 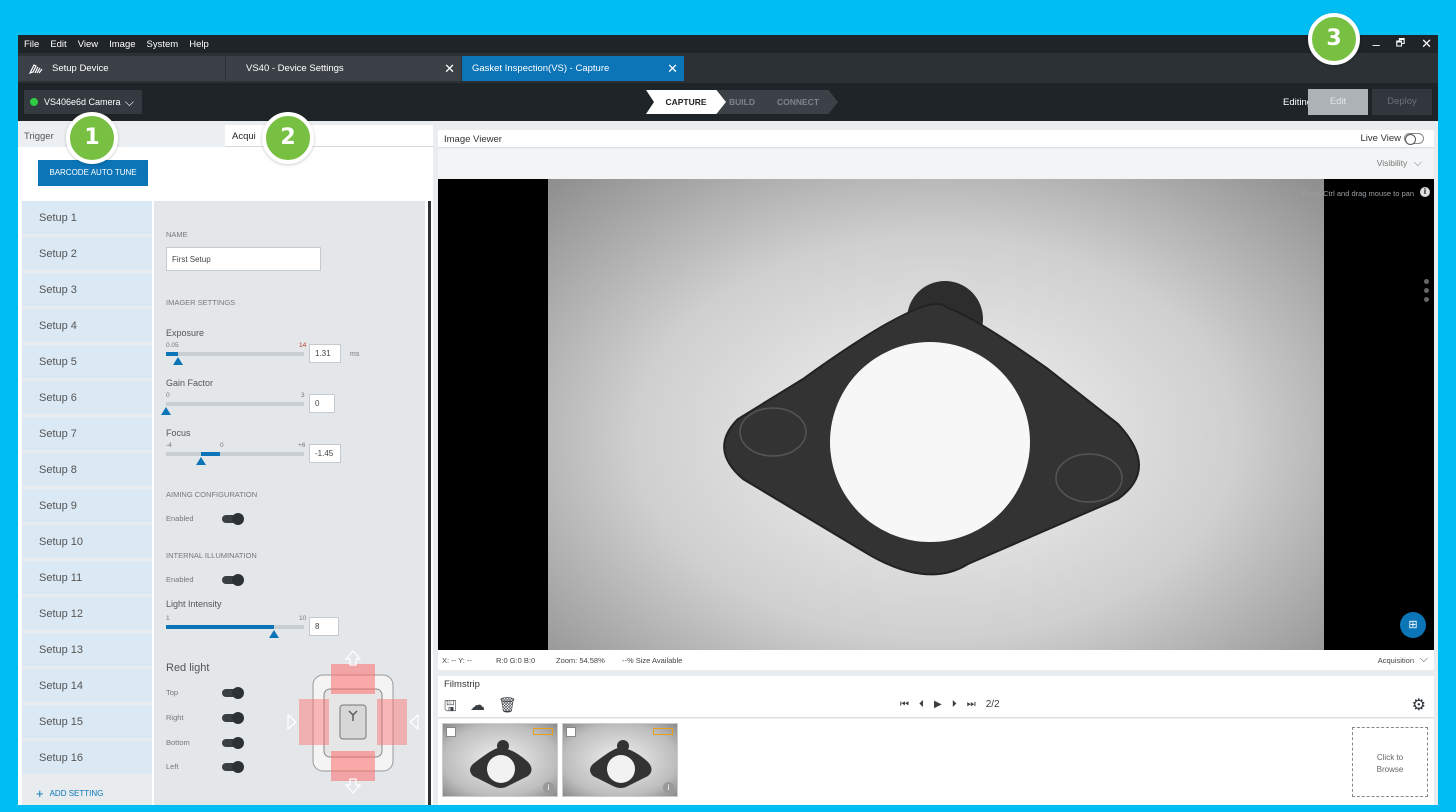 I want to click on red-light-right-toggle, so click(x=233, y=718).